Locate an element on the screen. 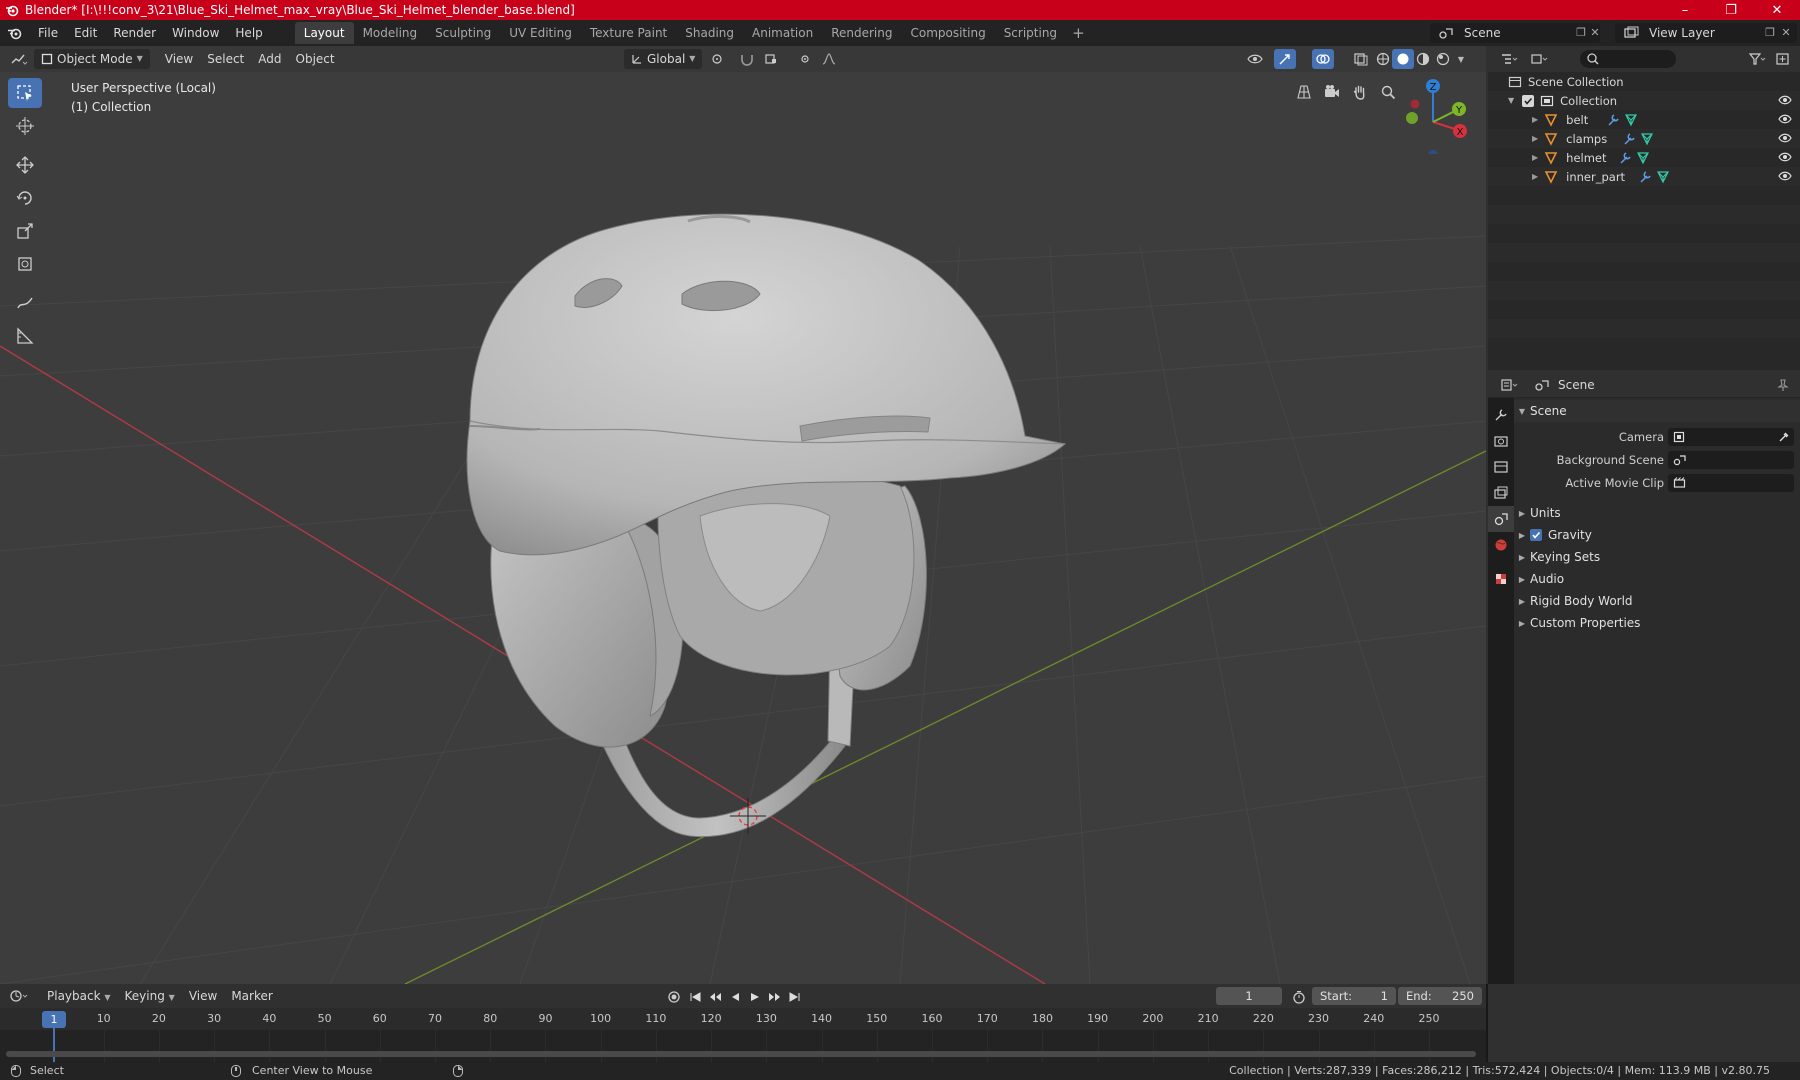 This screenshot has width=1800, height=1080. render-tab-icon is located at coordinates (1501, 441).